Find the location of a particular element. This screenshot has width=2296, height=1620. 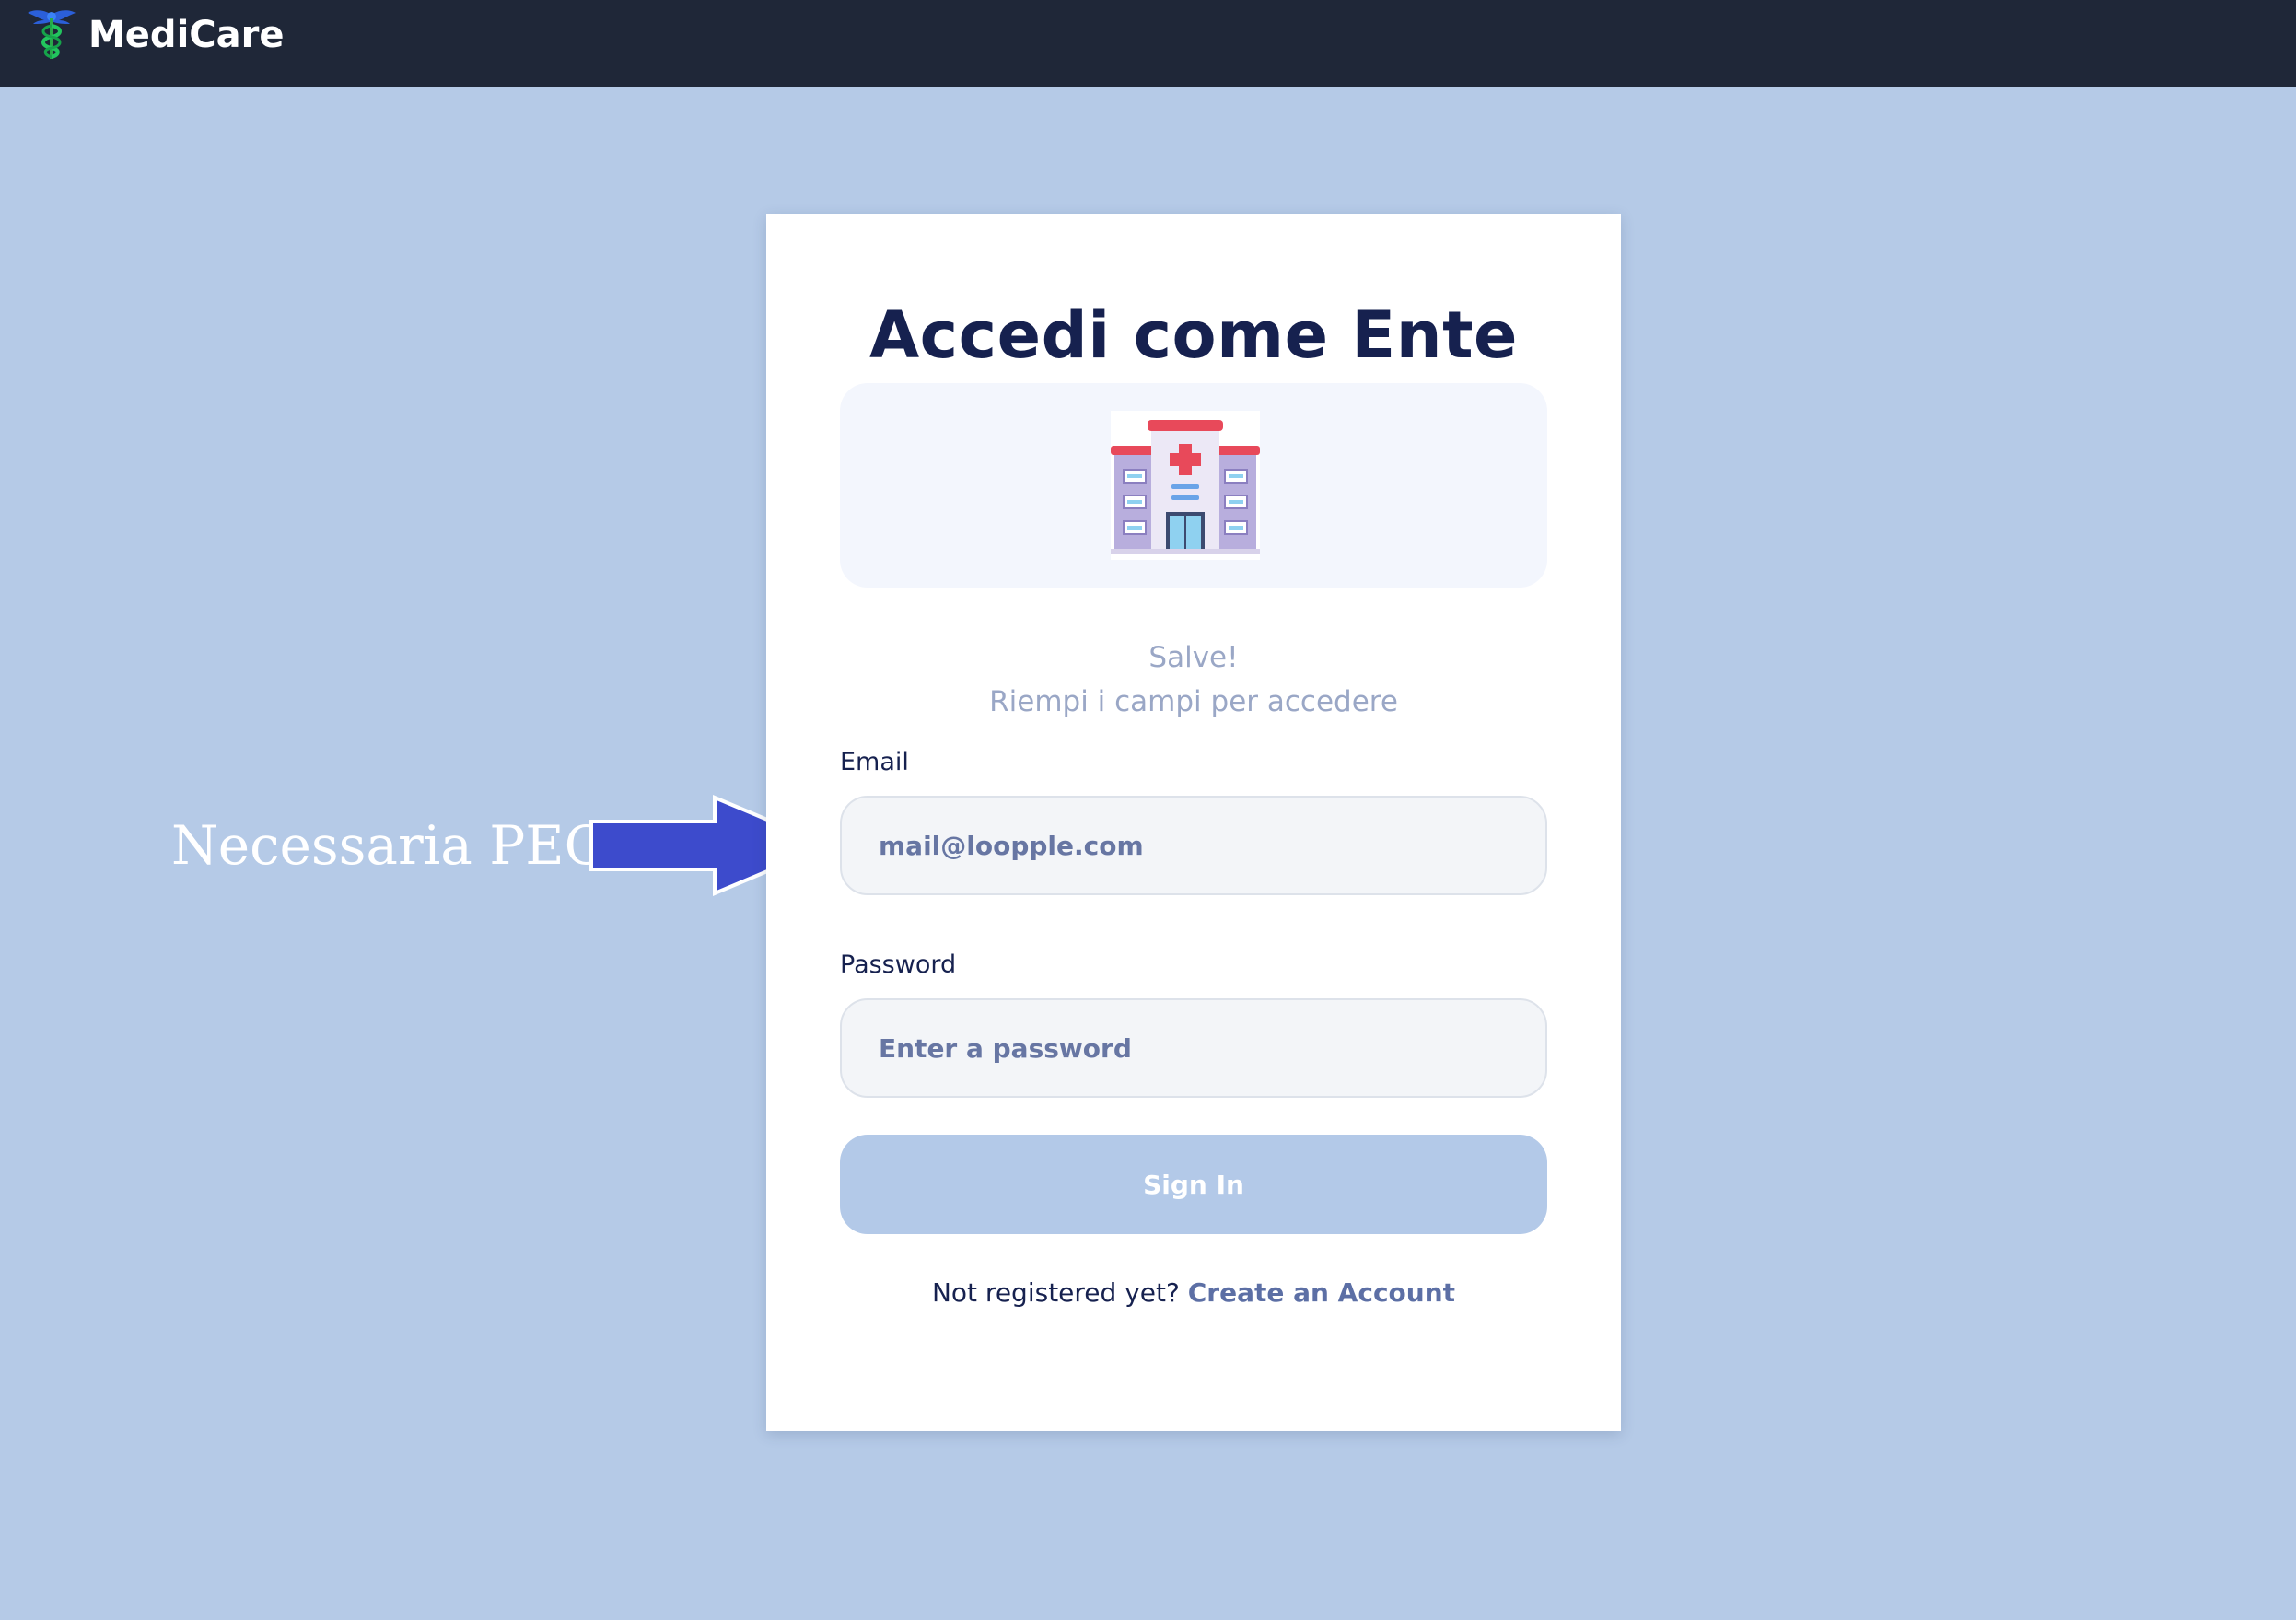

brand-name: MediCare is located at coordinates (186, 35).